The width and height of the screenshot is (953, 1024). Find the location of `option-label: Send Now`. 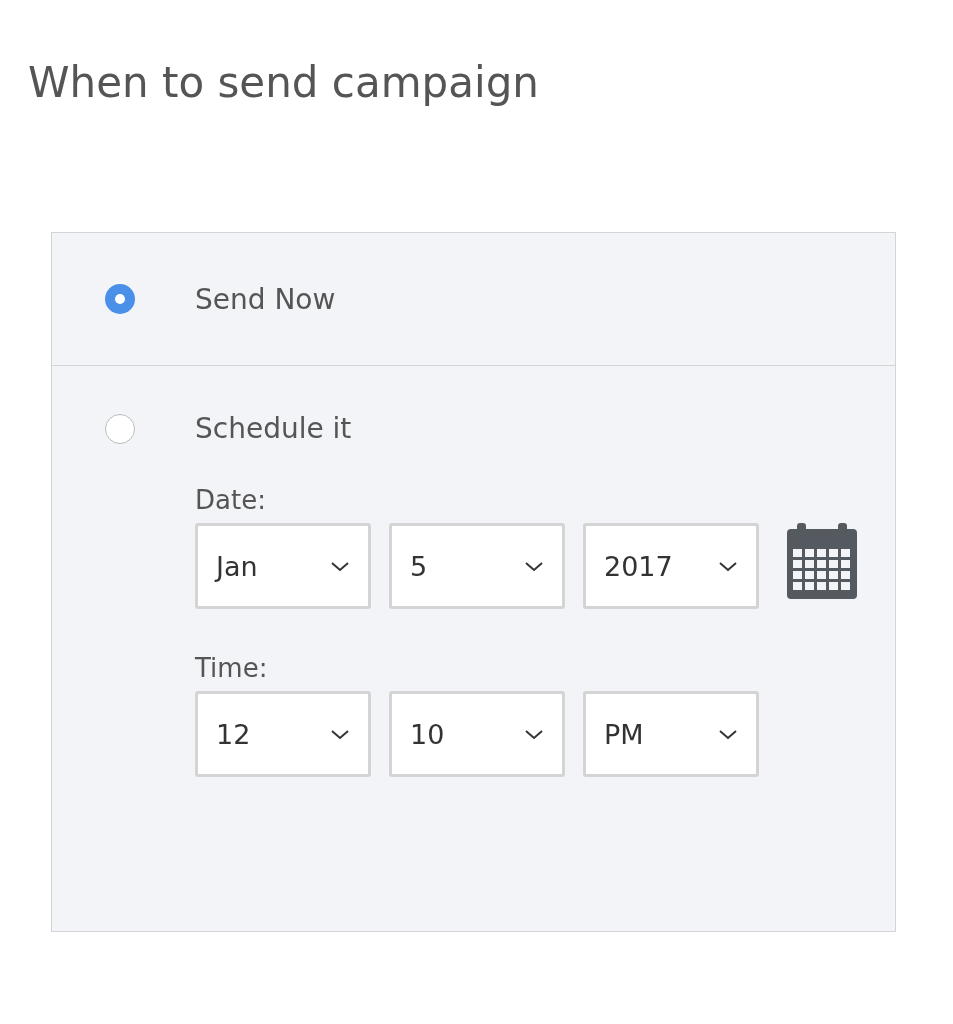

option-label: Send Now is located at coordinates (265, 299).